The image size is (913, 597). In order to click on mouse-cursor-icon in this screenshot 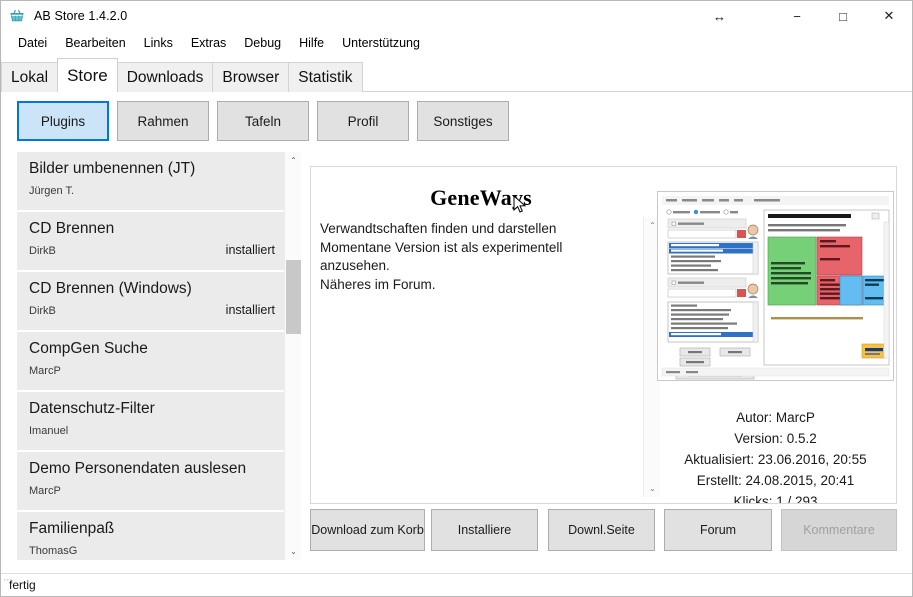, I will do `click(520, 207)`.